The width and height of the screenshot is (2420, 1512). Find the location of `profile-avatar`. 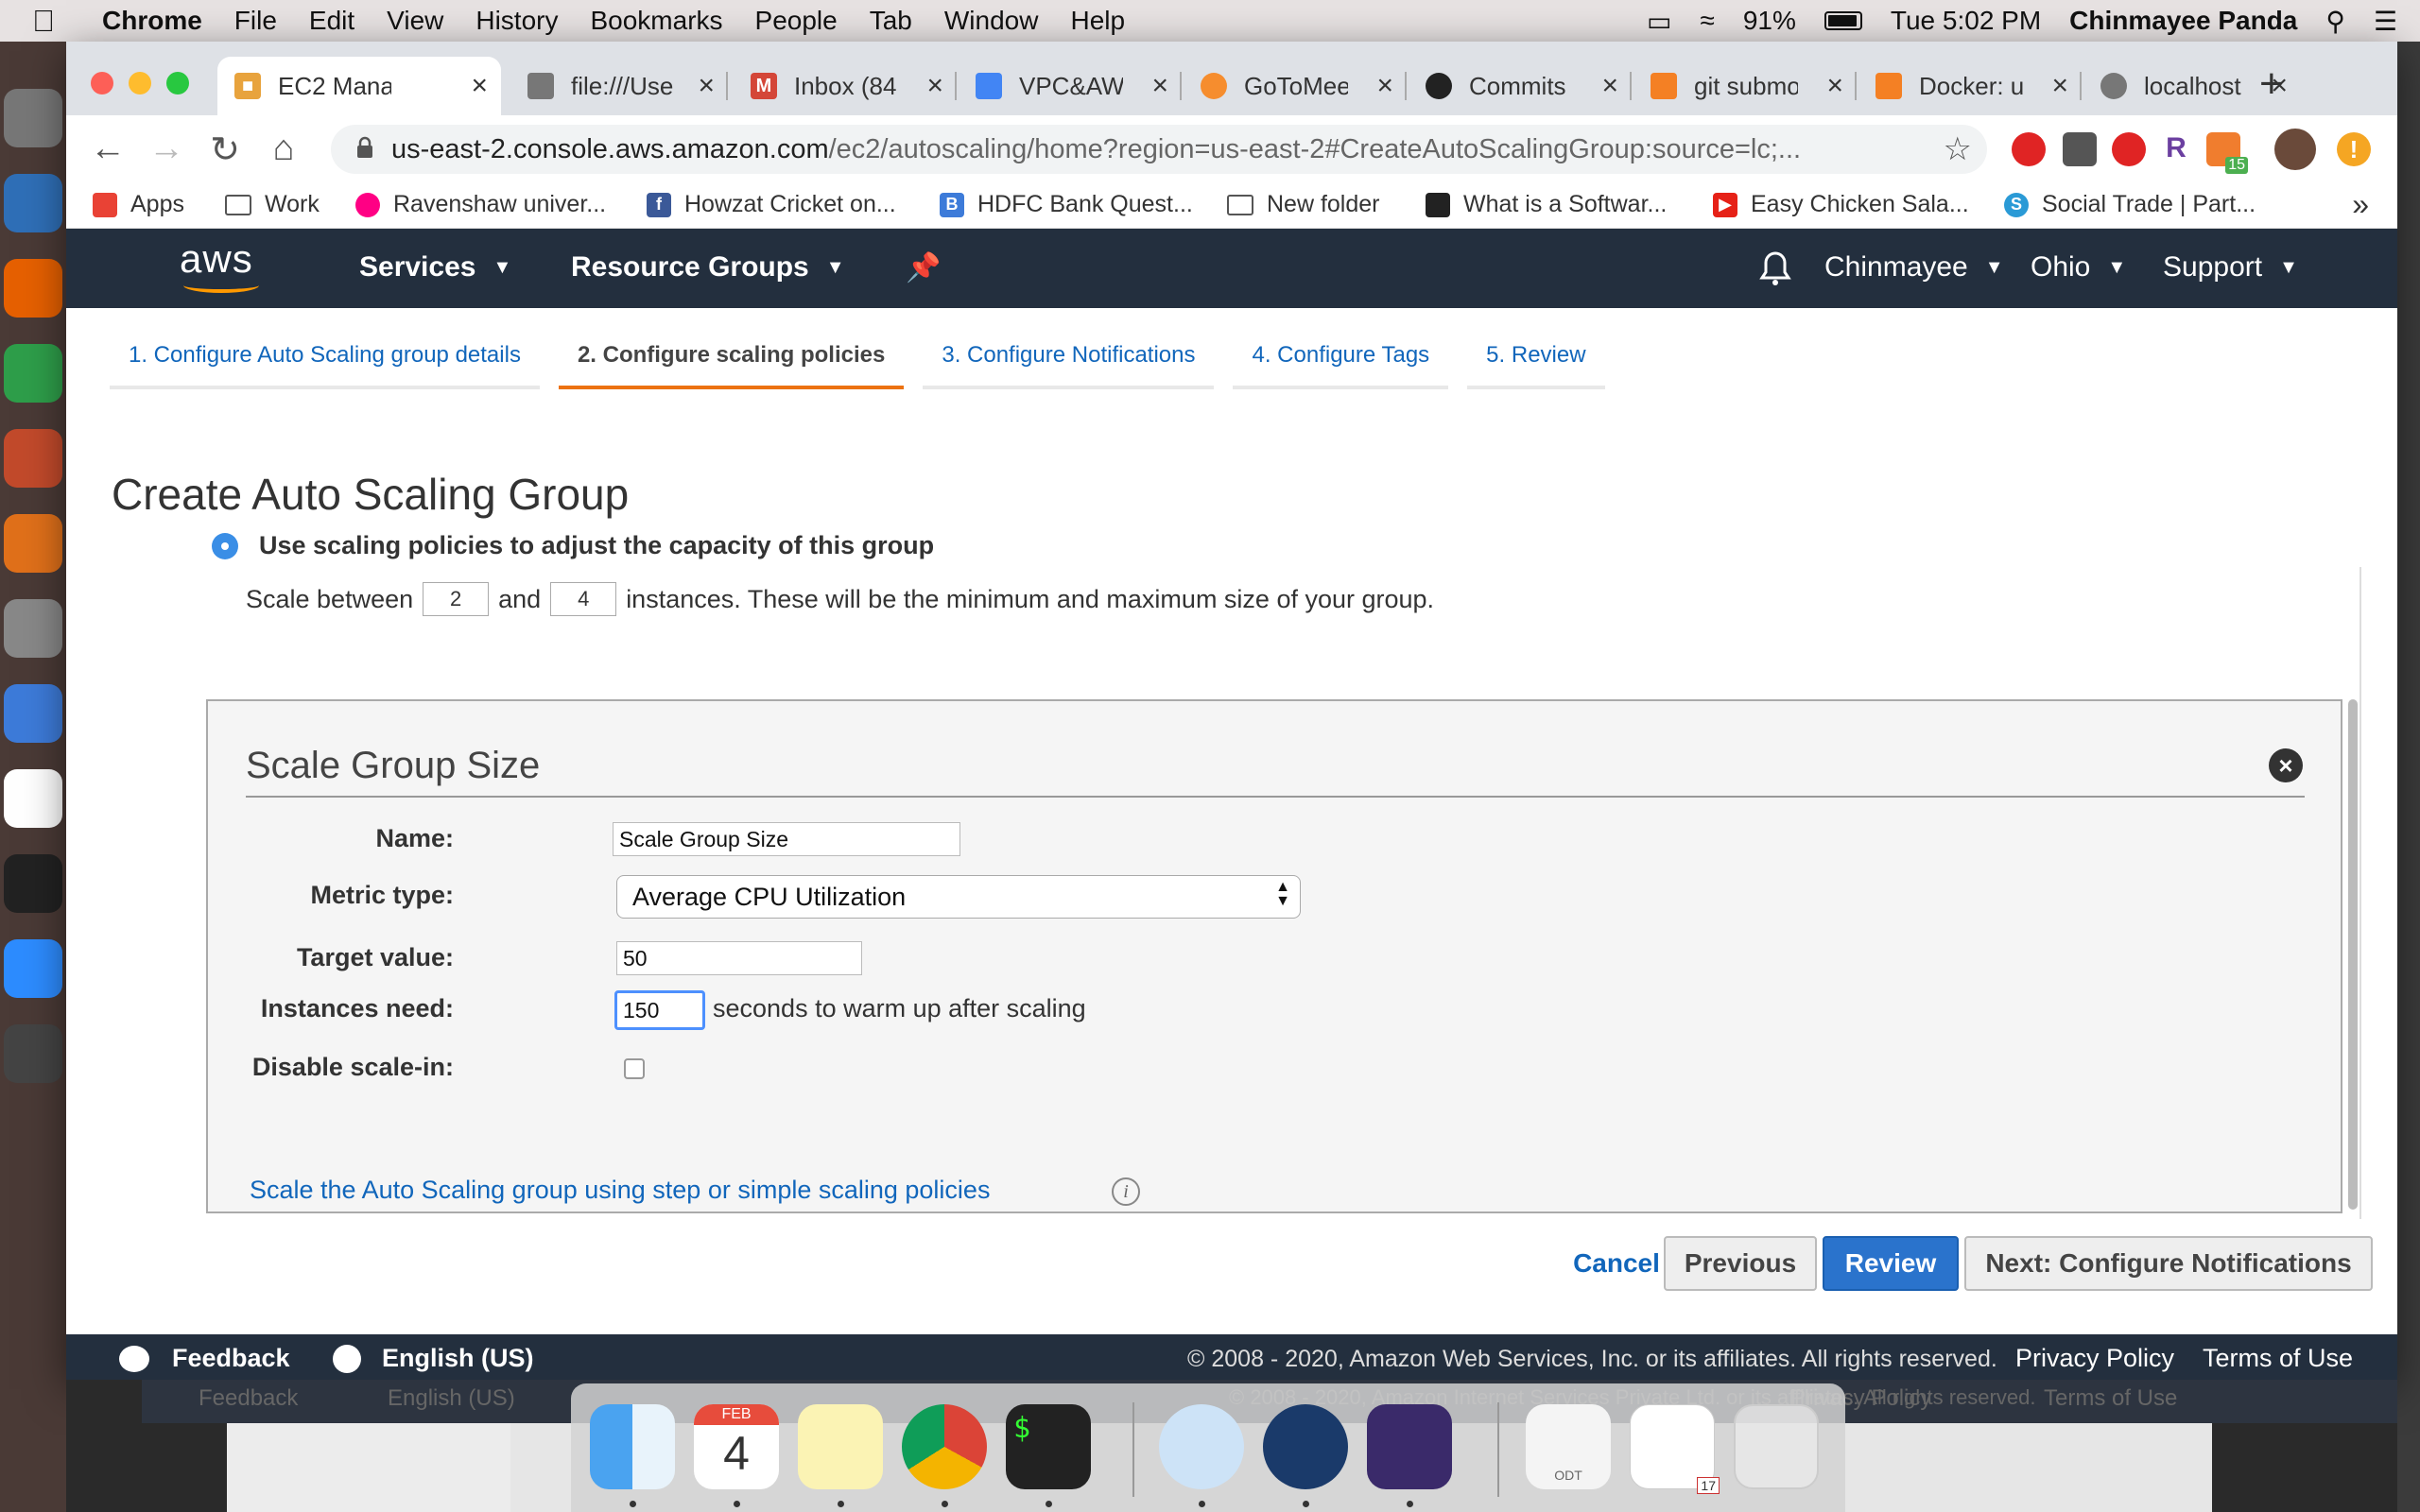

profile-avatar is located at coordinates (2295, 149).